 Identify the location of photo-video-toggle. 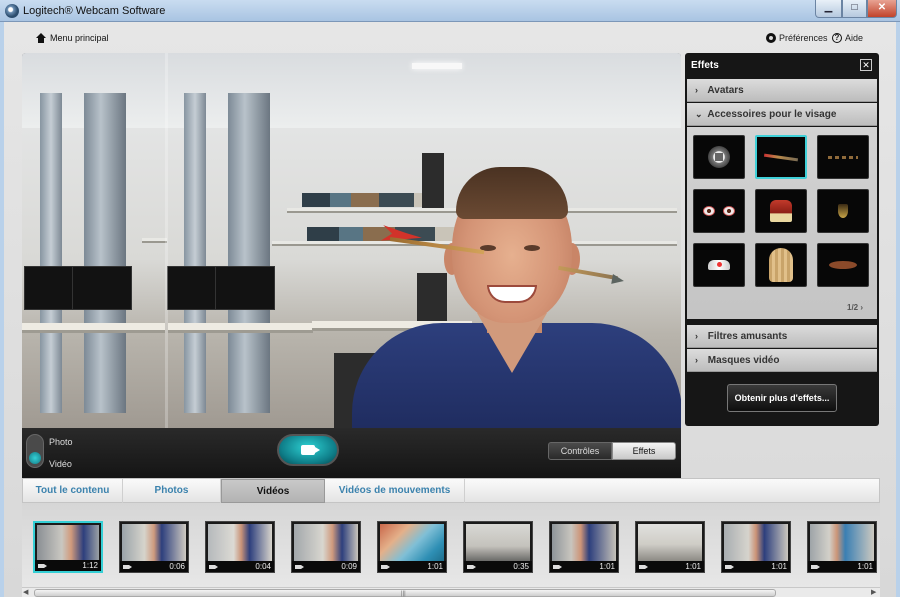
(35, 451).